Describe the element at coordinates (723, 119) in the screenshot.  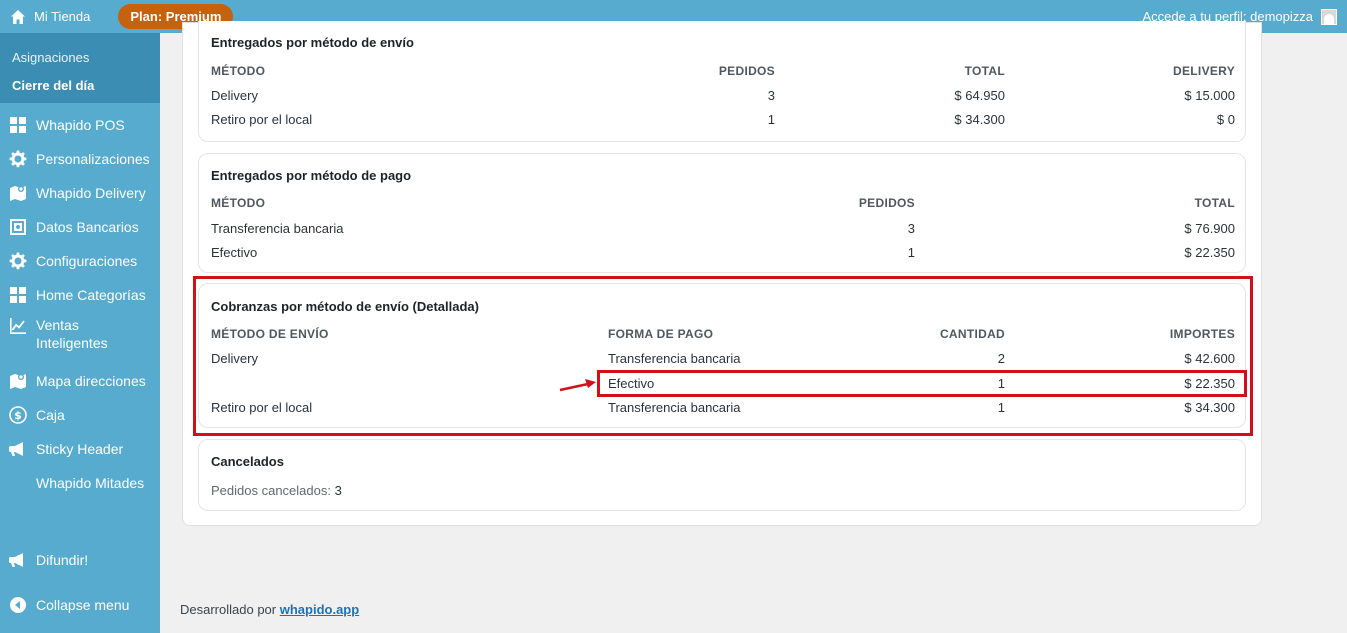
I see `table-row: Retiro por el local 1 $ 34.300 $ 0` at that location.